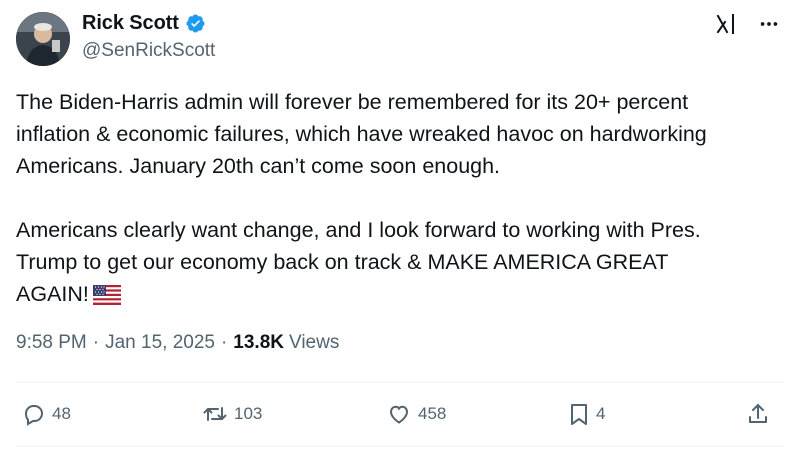 This screenshot has width=800, height=452. Describe the element at coordinates (61, 413) in the screenshot. I see `reply-count: 48` at that location.